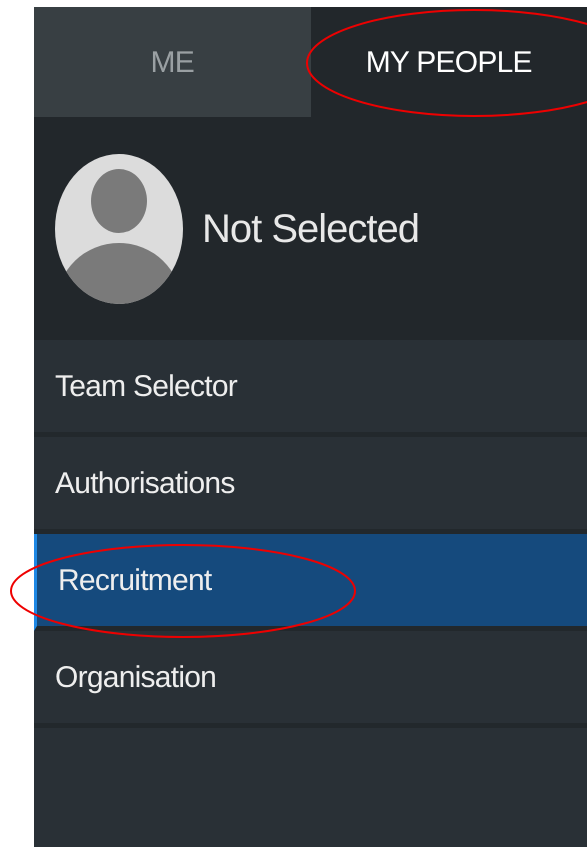  What do you see at coordinates (311, 229) in the screenshot?
I see `profile-name: Not Selected` at bounding box center [311, 229].